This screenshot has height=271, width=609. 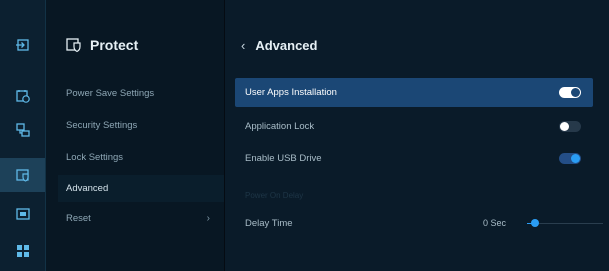 What do you see at coordinates (419, 223) in the screenshot?
I see `setting-row-delay-time: Delay Time 0 Sec` at bounding box center [419, 223].